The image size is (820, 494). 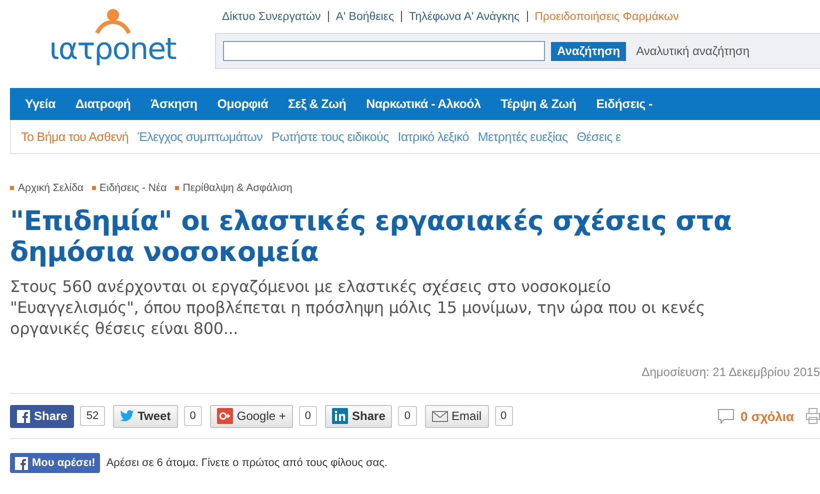 I want to click on search-button: Αναζήτηση, so click(x=588, y=51).